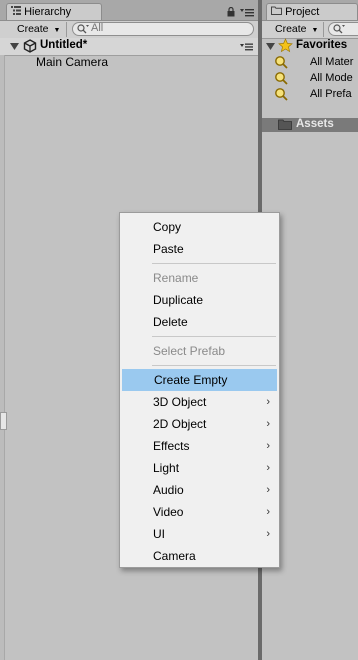 The width and height of the screenshot is (358, 660). What do you see at coordinates (332, 62) in the screenshot?
I see `favorite-item-label: All Mater` at bounding box center [332, 62].